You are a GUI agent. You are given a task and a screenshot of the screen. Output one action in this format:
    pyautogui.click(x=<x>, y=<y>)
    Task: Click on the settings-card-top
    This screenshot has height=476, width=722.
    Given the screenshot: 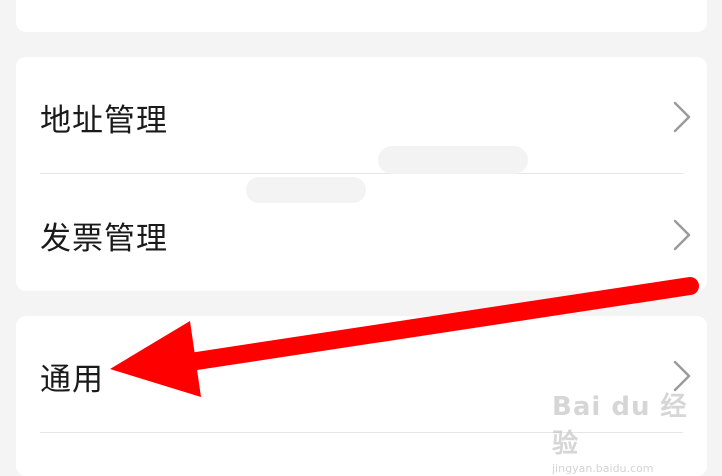 What is the action you would take?
    pyautogui.click(x=361, y=16)
    